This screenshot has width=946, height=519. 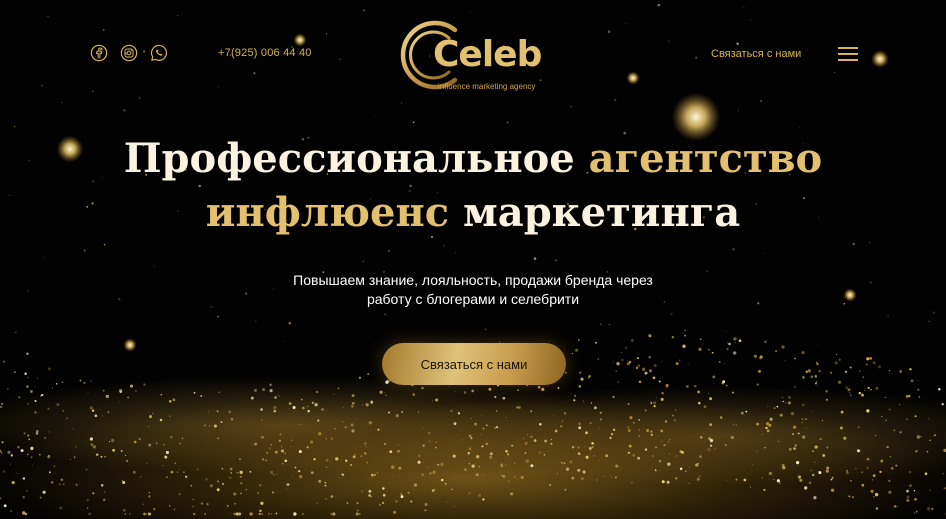 I want to click on instagram-icon, so click(x=129, y=53).